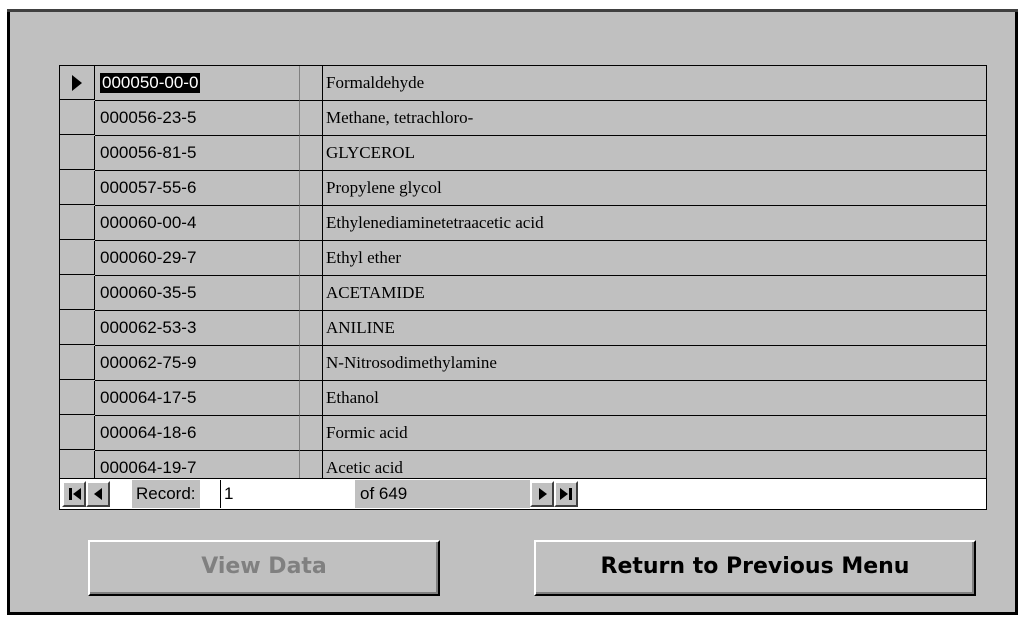 The image size is (1021, 618). I want to click on cas-number-cell: 000062-75-9, so click(197, 363).